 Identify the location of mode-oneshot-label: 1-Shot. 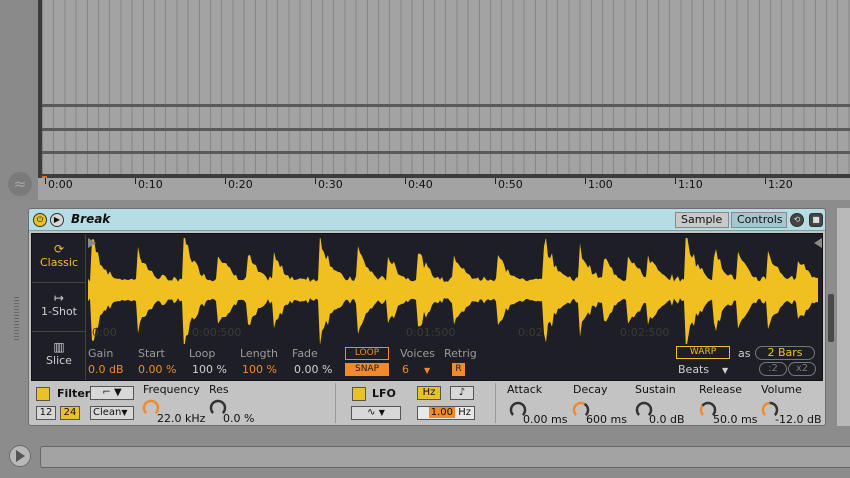
(59, 311).